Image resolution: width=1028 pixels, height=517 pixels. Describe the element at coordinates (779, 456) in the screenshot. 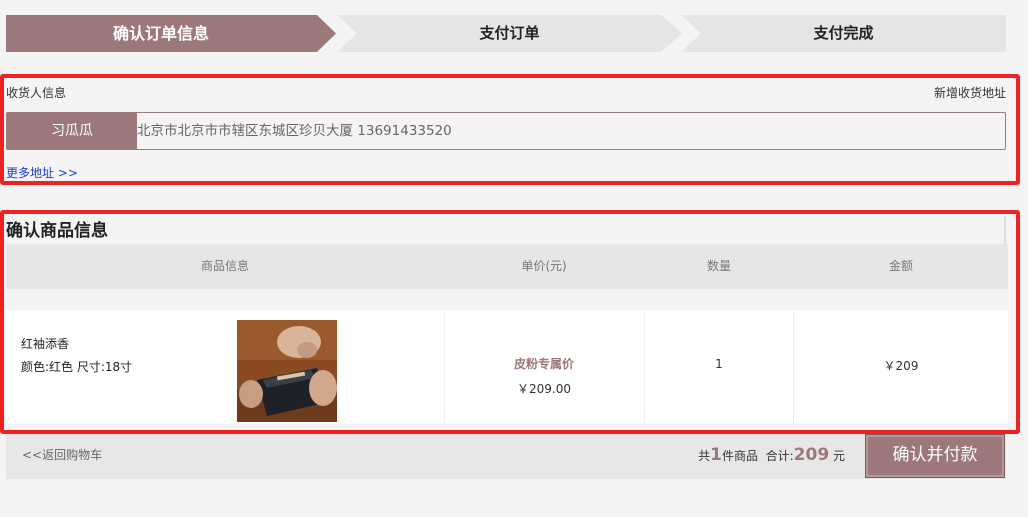

I see `total-label: 合计:` at that location.